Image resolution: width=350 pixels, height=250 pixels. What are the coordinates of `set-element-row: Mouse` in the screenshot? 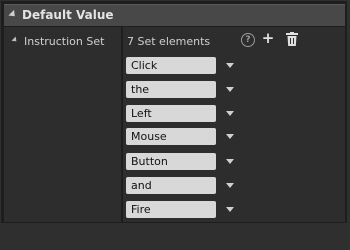 It's located at (186, 137).